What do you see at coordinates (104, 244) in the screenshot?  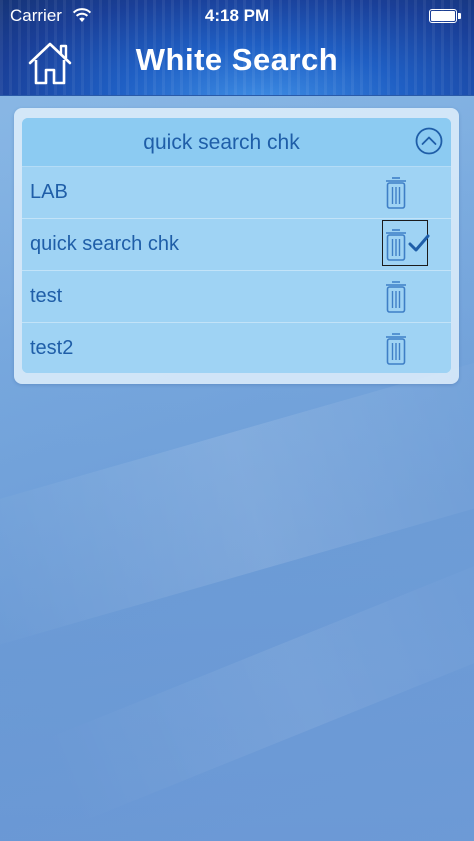 I see `list-item-label: quick search chk` at bounding box center [104, 244].